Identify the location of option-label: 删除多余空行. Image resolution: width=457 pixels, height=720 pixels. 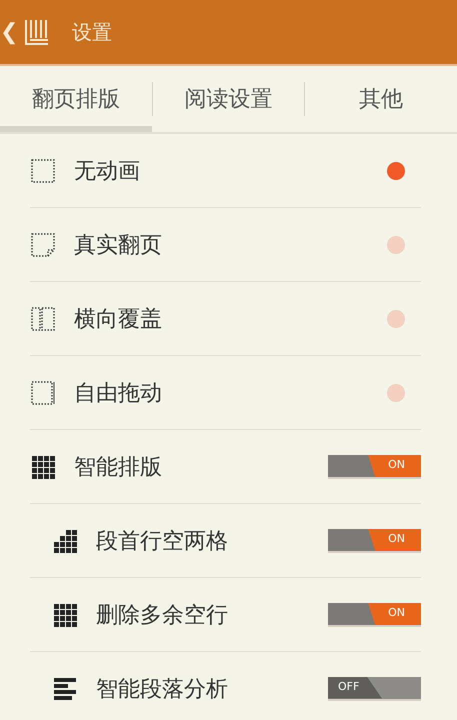
(162, 616).